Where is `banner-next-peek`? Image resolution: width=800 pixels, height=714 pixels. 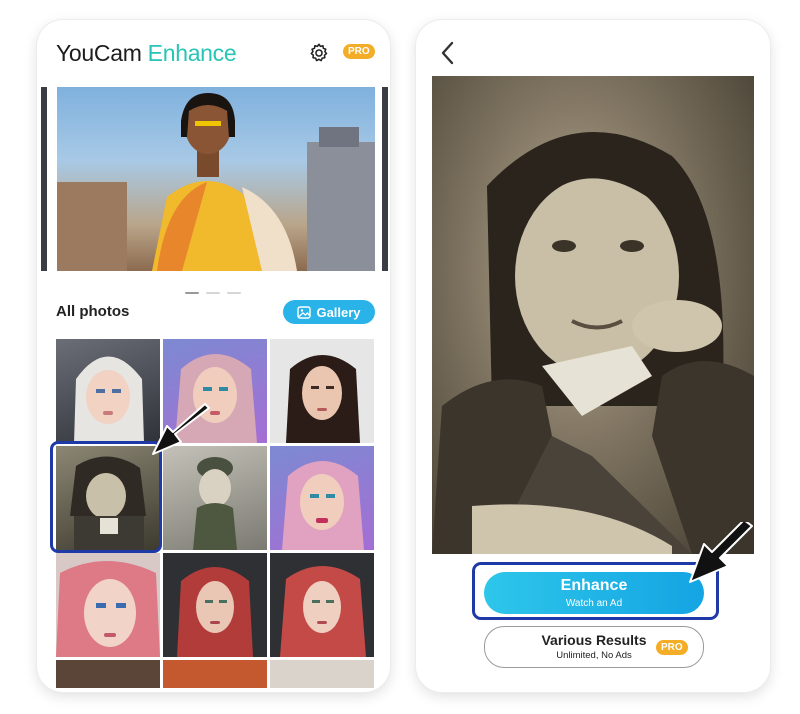
banner-next-peek is located at coordinates (385, 179).